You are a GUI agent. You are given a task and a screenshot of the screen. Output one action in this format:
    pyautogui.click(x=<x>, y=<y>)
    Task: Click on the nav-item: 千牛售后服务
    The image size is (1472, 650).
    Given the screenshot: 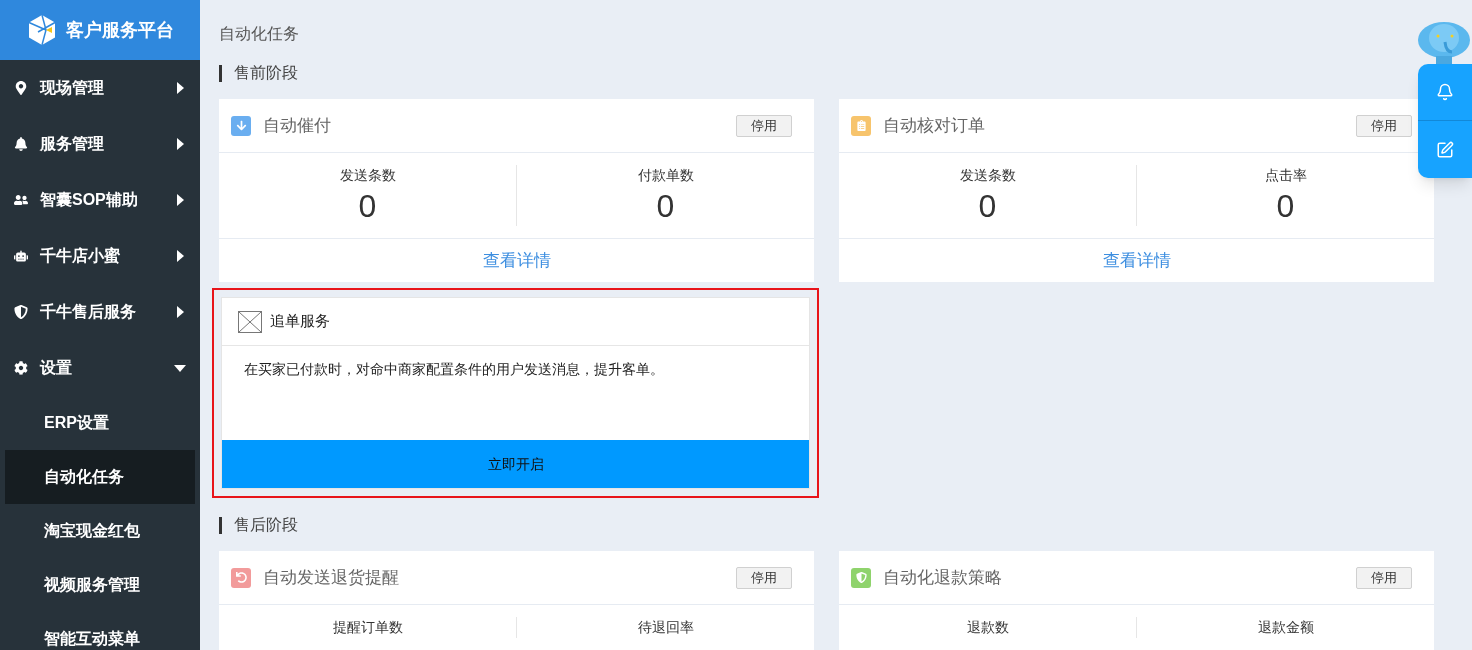 What is the action you would take?
    pyautogui.click(x=100, y=312)
    